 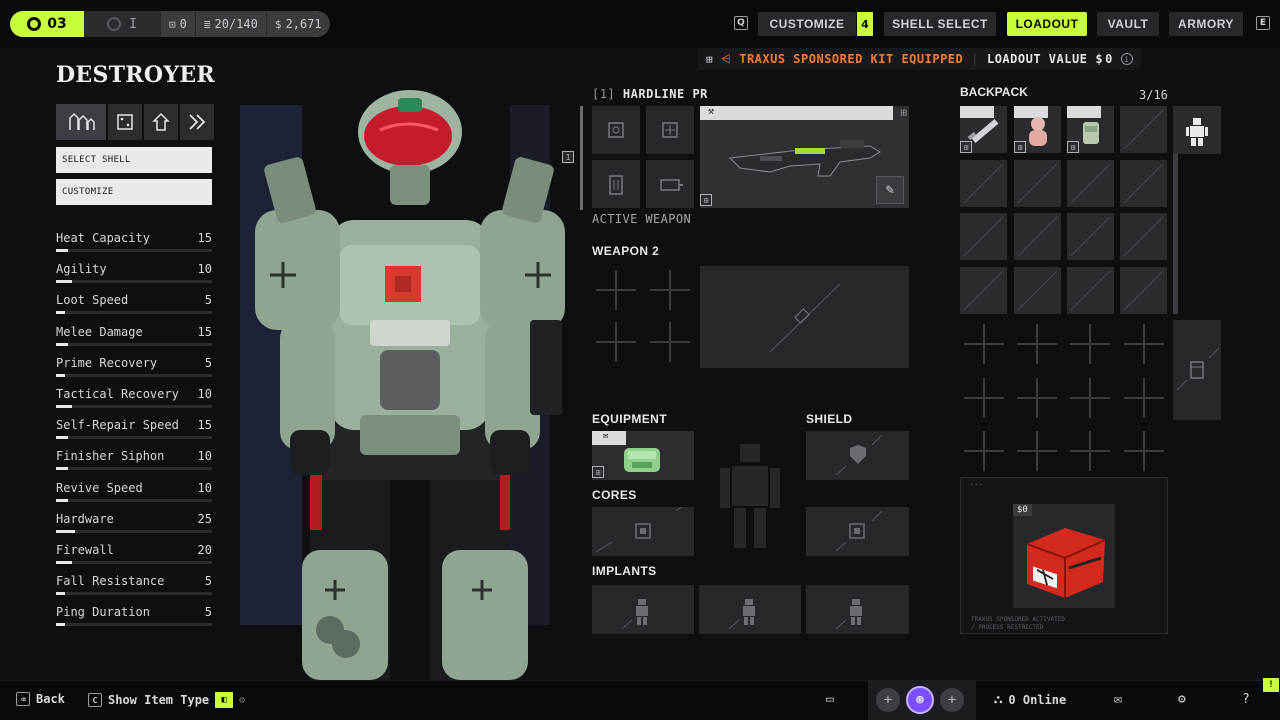 I want to click on stat-row: Loot Speed 5, so click(x=134, y=305).